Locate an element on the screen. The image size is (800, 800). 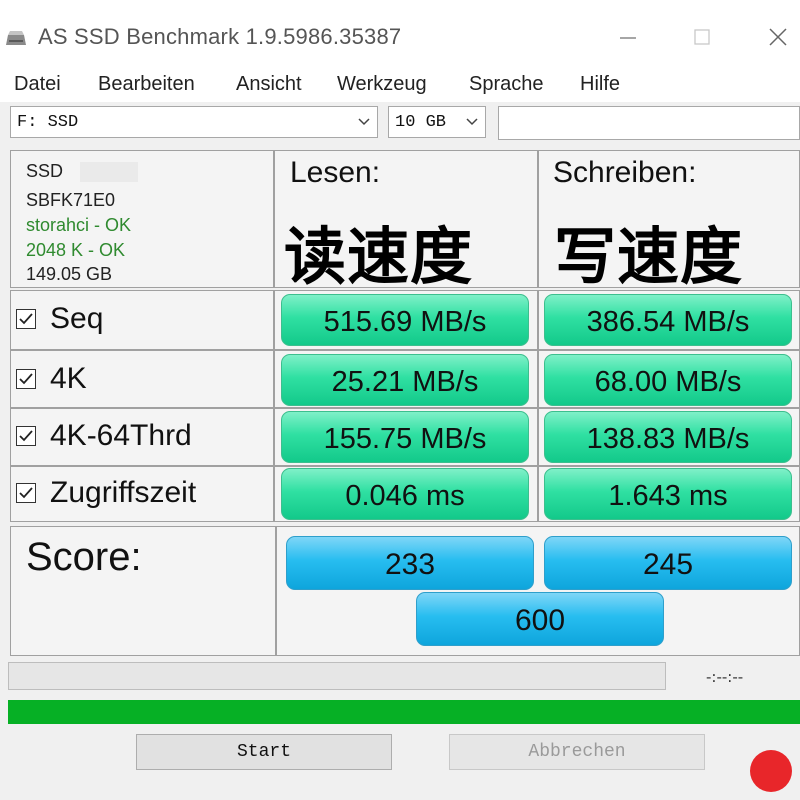
4k-checkbox is located at coordinates (26, 379).